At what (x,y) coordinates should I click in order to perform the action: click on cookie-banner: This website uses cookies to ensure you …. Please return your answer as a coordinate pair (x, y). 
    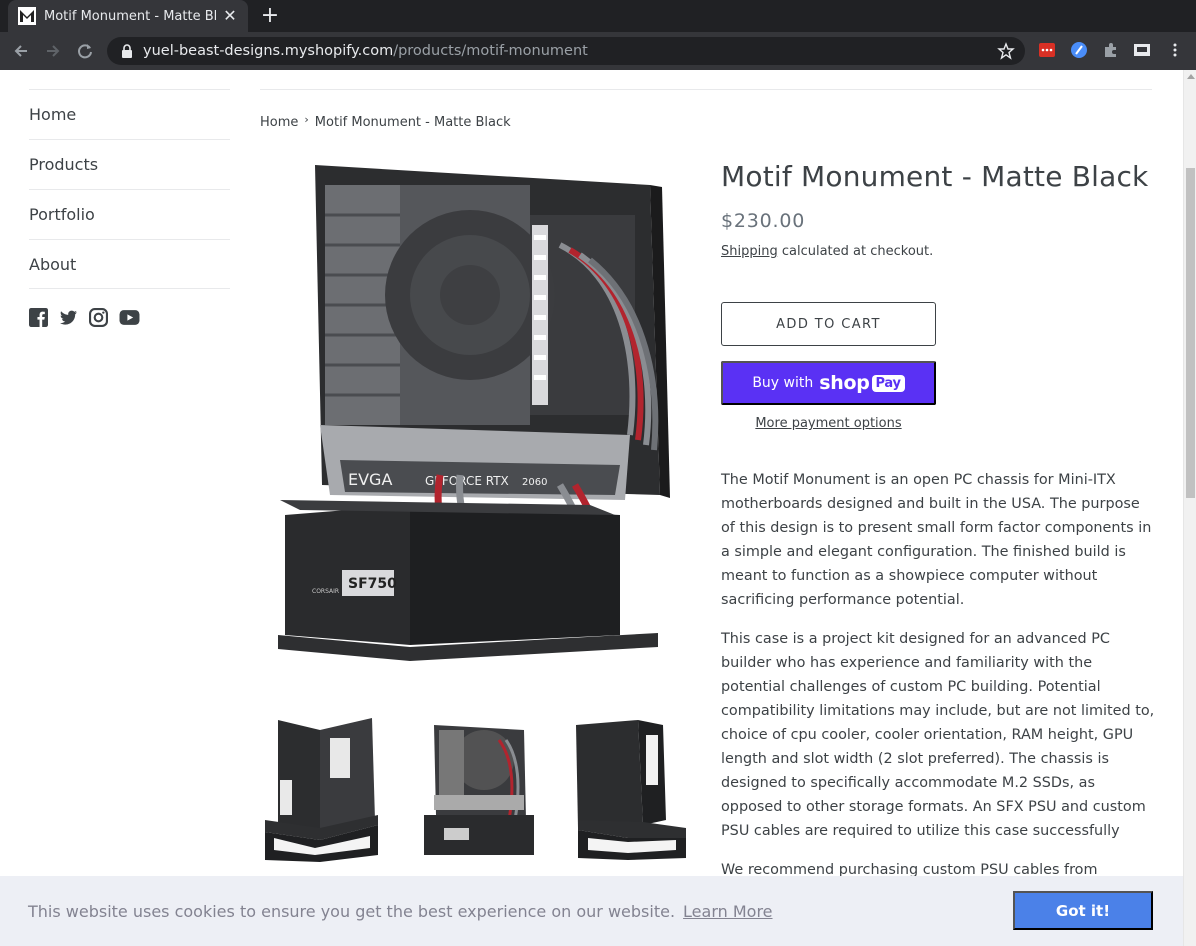
    Looking at the image, I should click on (591, 911).